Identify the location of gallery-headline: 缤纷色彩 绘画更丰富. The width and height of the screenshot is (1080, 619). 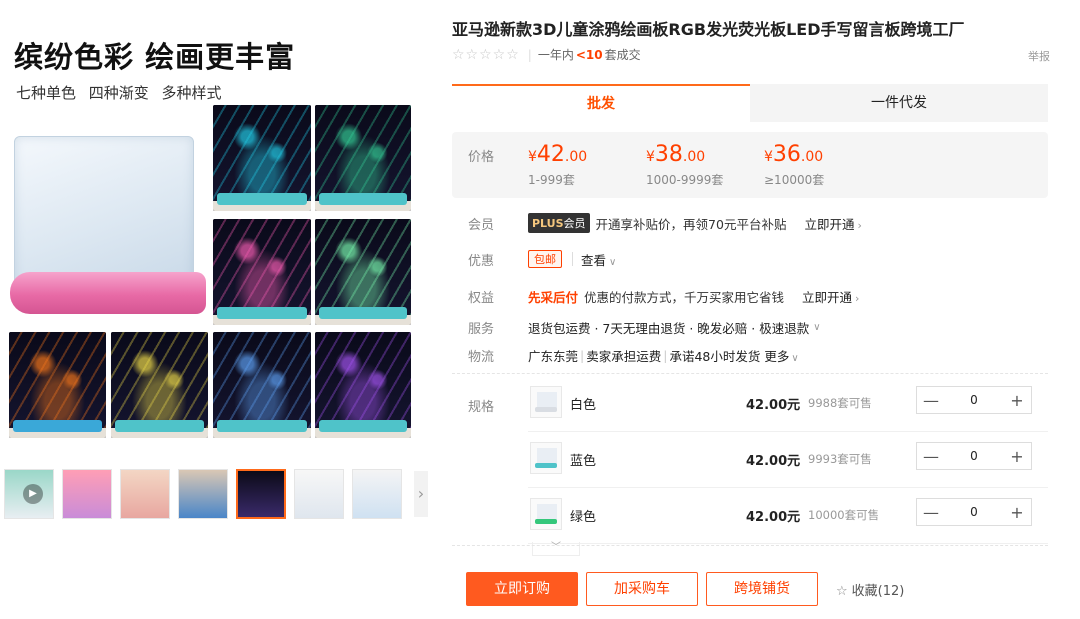
(155, 57).